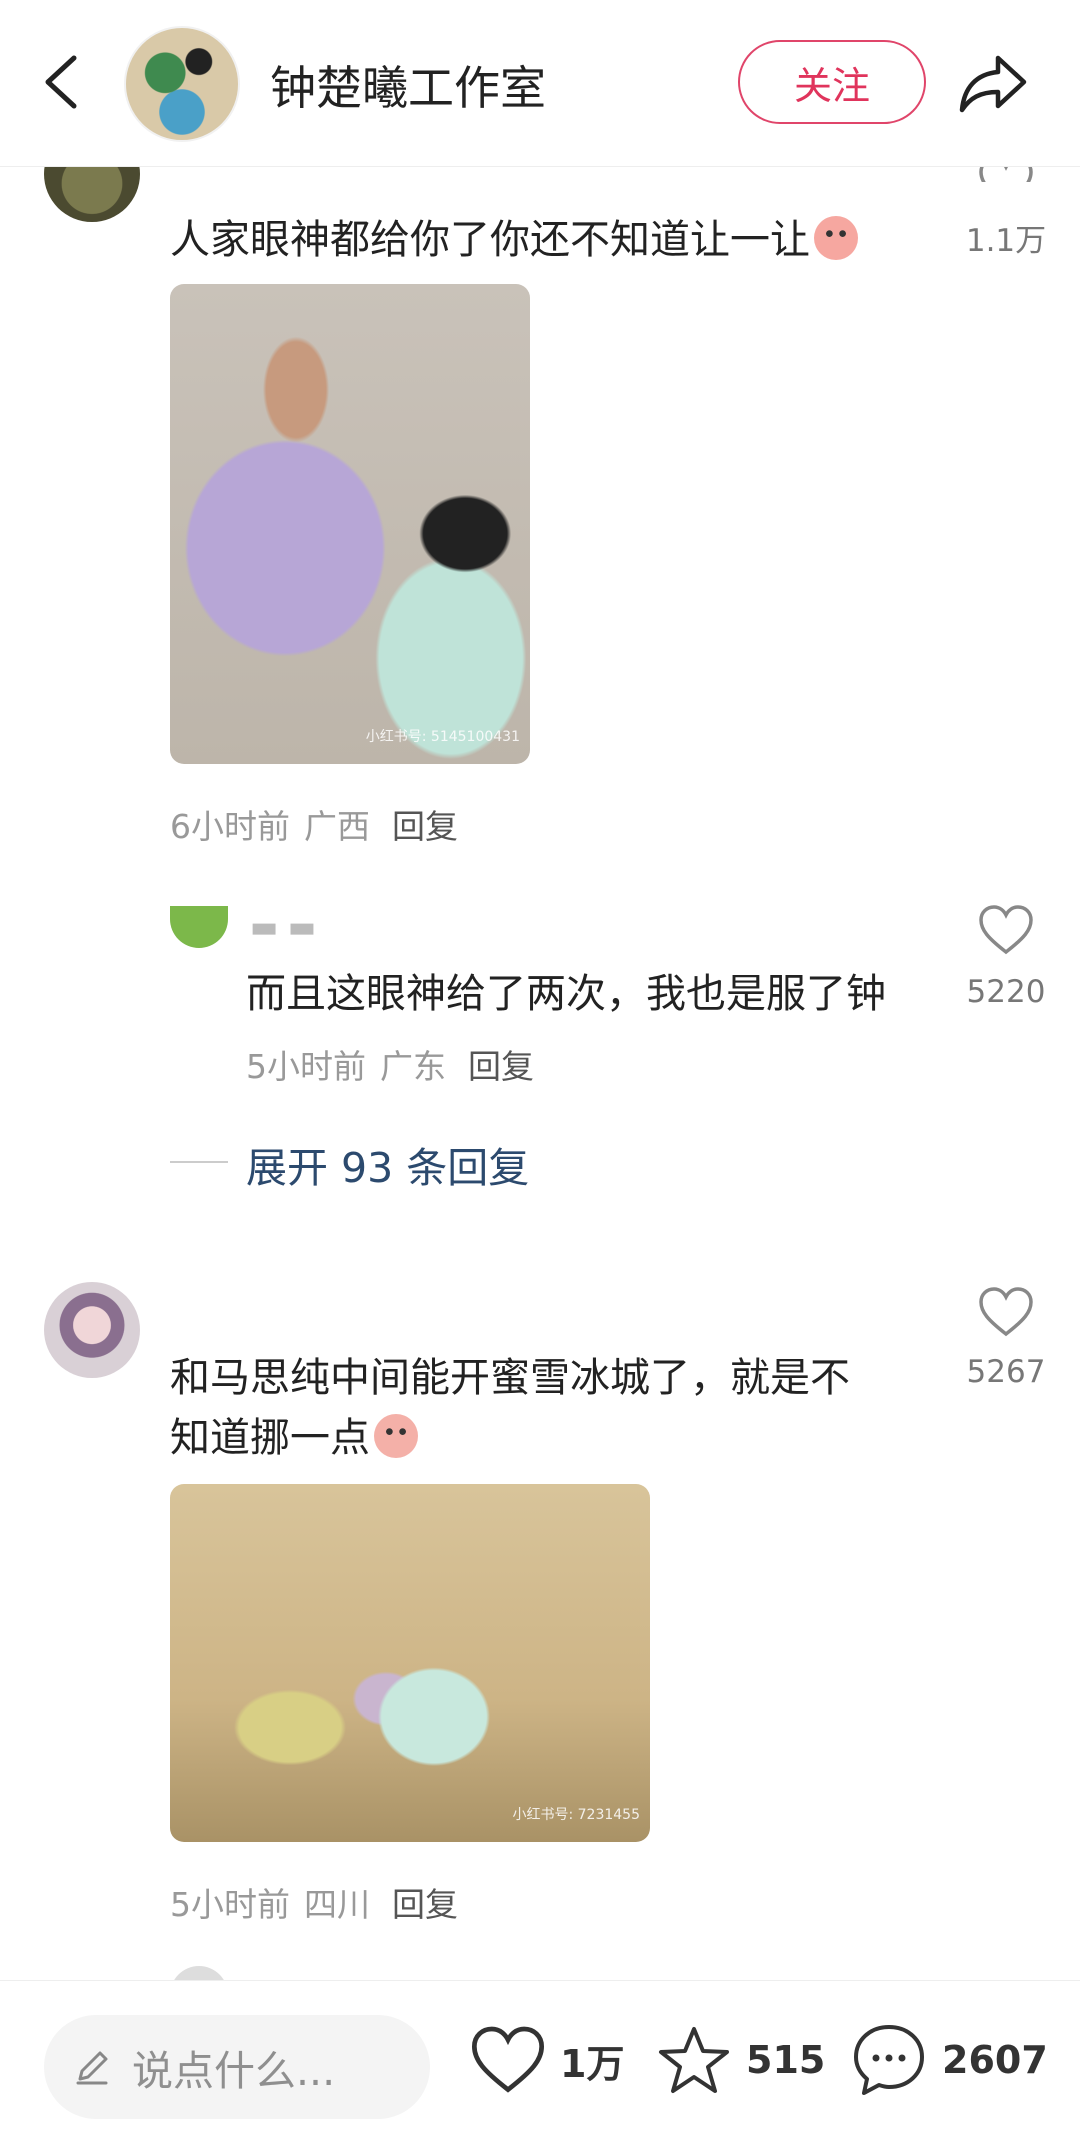 The width and height of the screenshot is (1080, 2139). What do you see at coordinates (995, 2060) in the screenshot?
I see `comment-total: 2607` at bounding box center [995, 2060].